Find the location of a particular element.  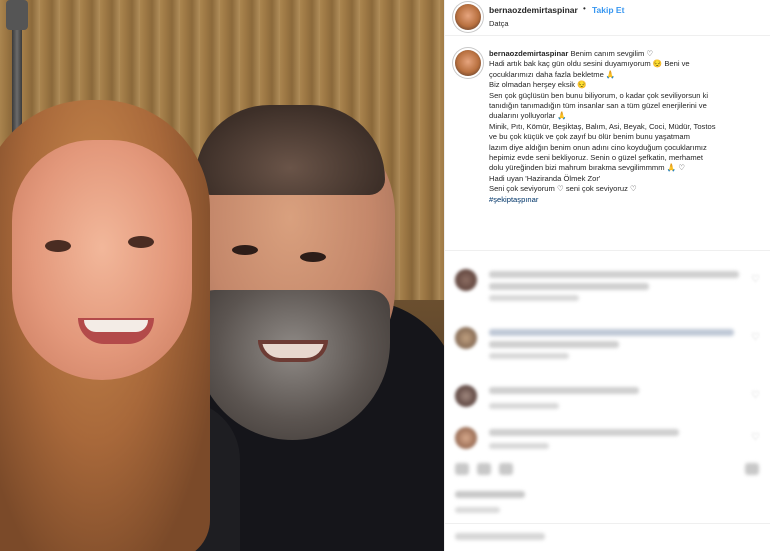

caption-username: bernaozdemirtaspinar is located at coordinates (528, 53).